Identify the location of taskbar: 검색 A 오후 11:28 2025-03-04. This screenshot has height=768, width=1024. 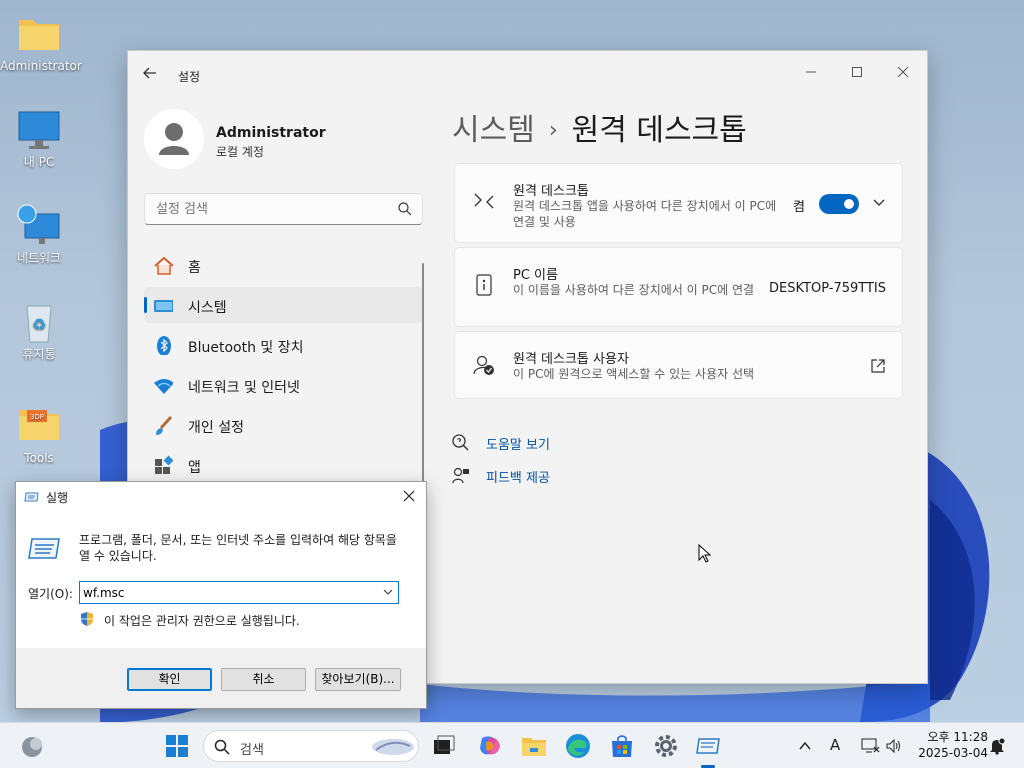
(512, 745).